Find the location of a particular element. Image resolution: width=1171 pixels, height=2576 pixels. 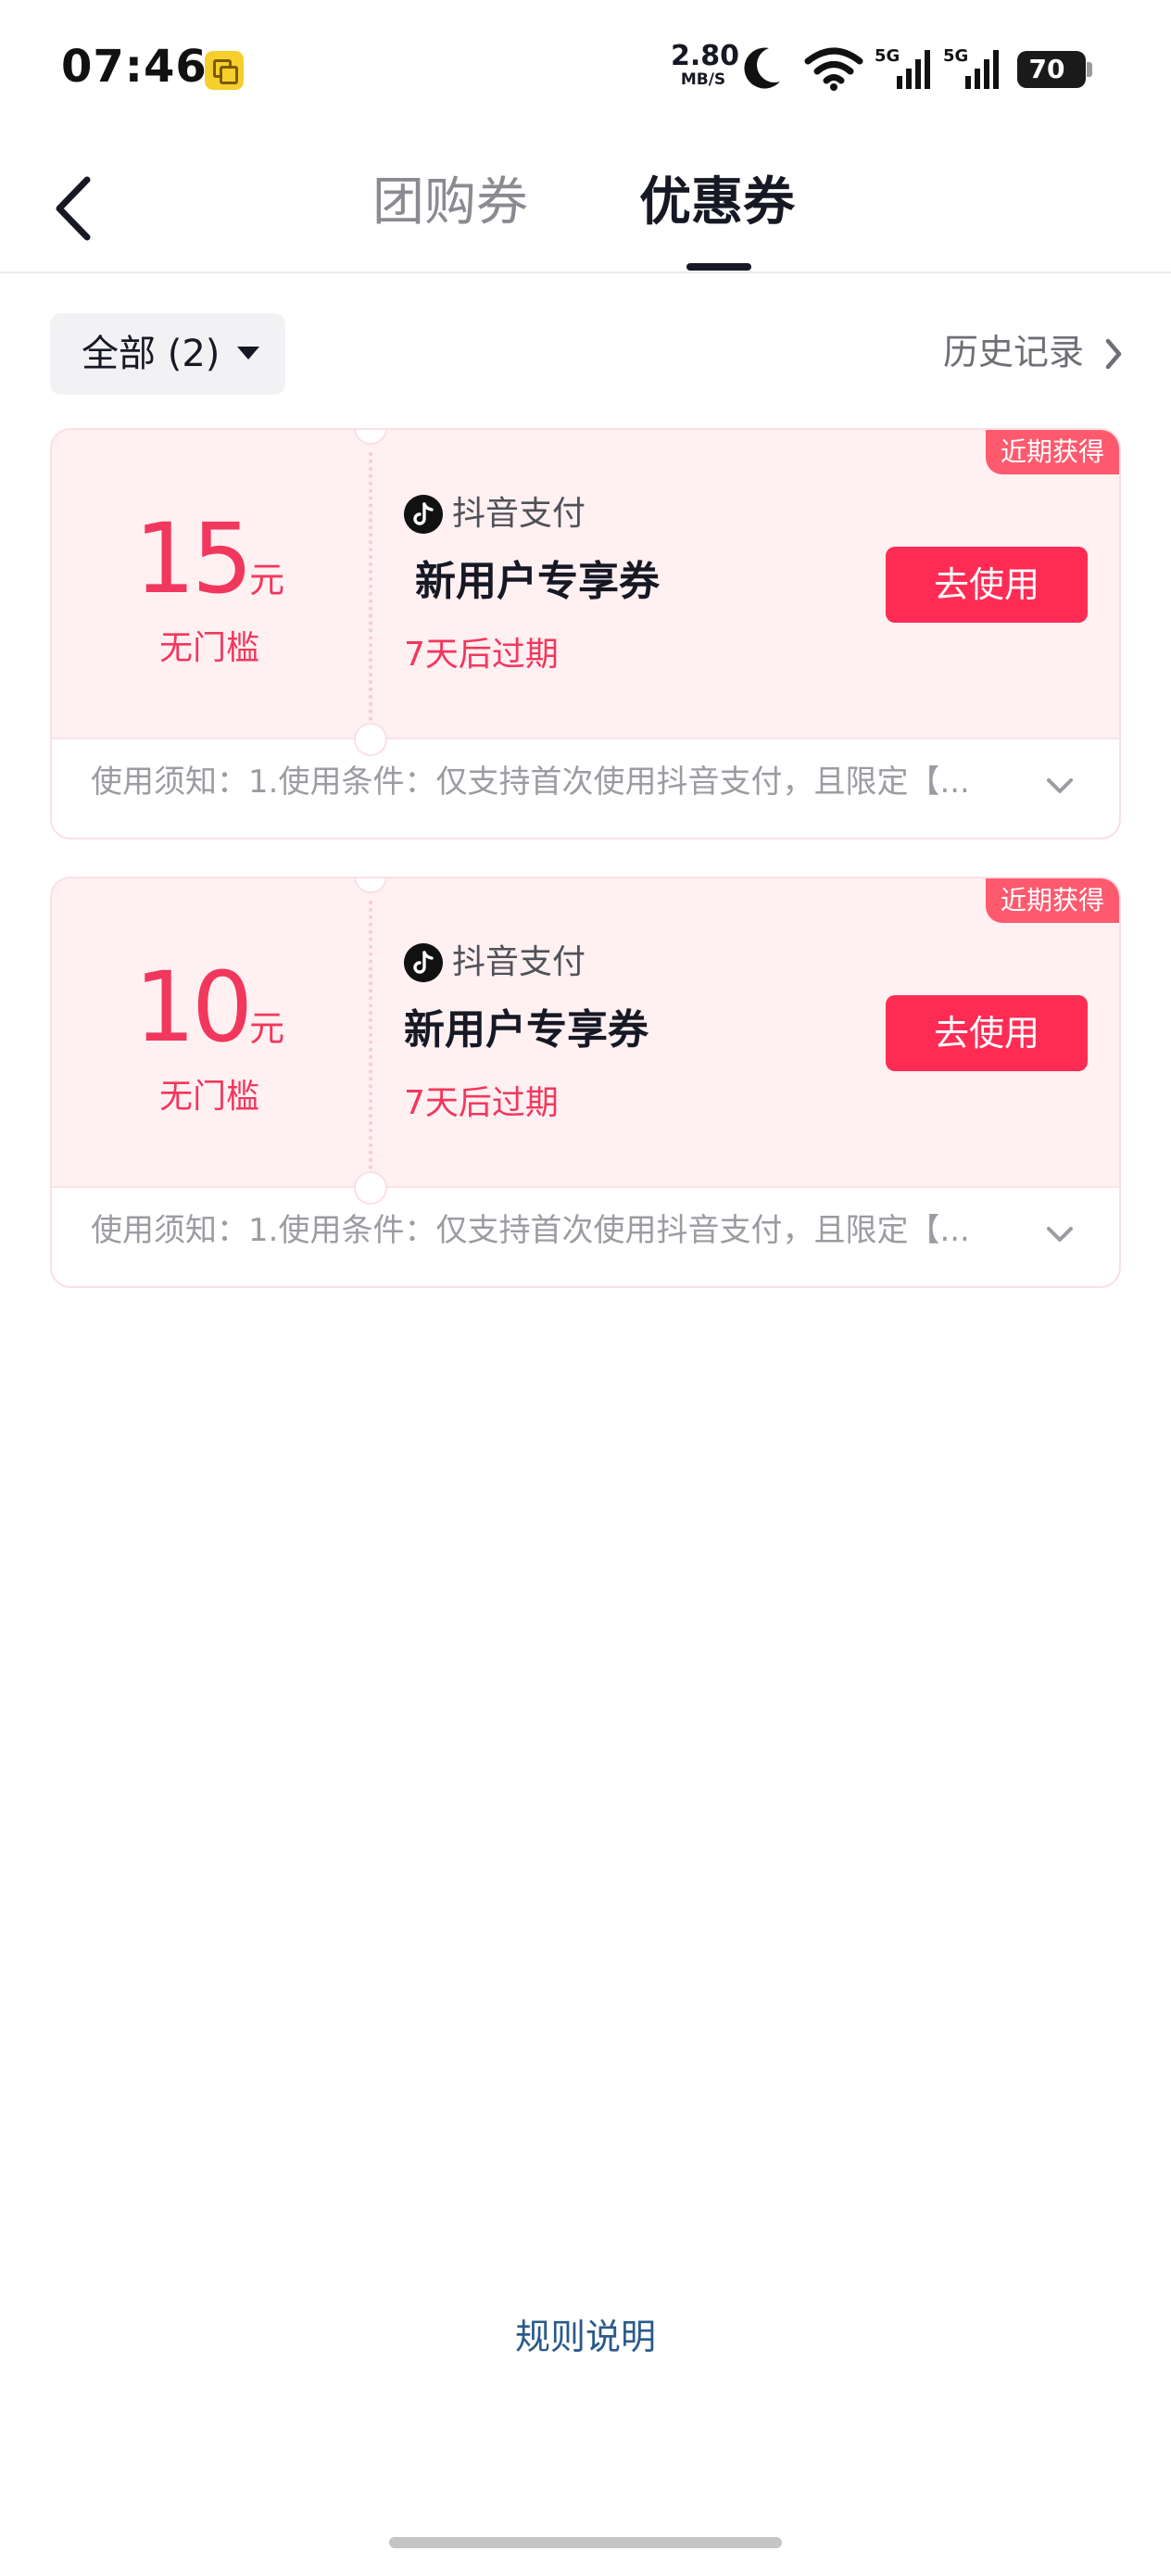

coupon-body: 15元 无门槛 抖音支付 新用户专享券 7天后过期 去使用 近期获得 is located at coordinates (585, 584).